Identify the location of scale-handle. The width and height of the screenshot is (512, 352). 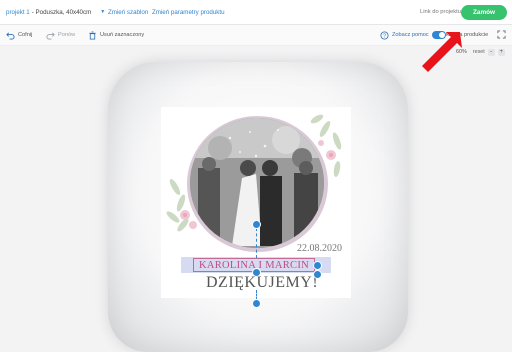
(317, 274).